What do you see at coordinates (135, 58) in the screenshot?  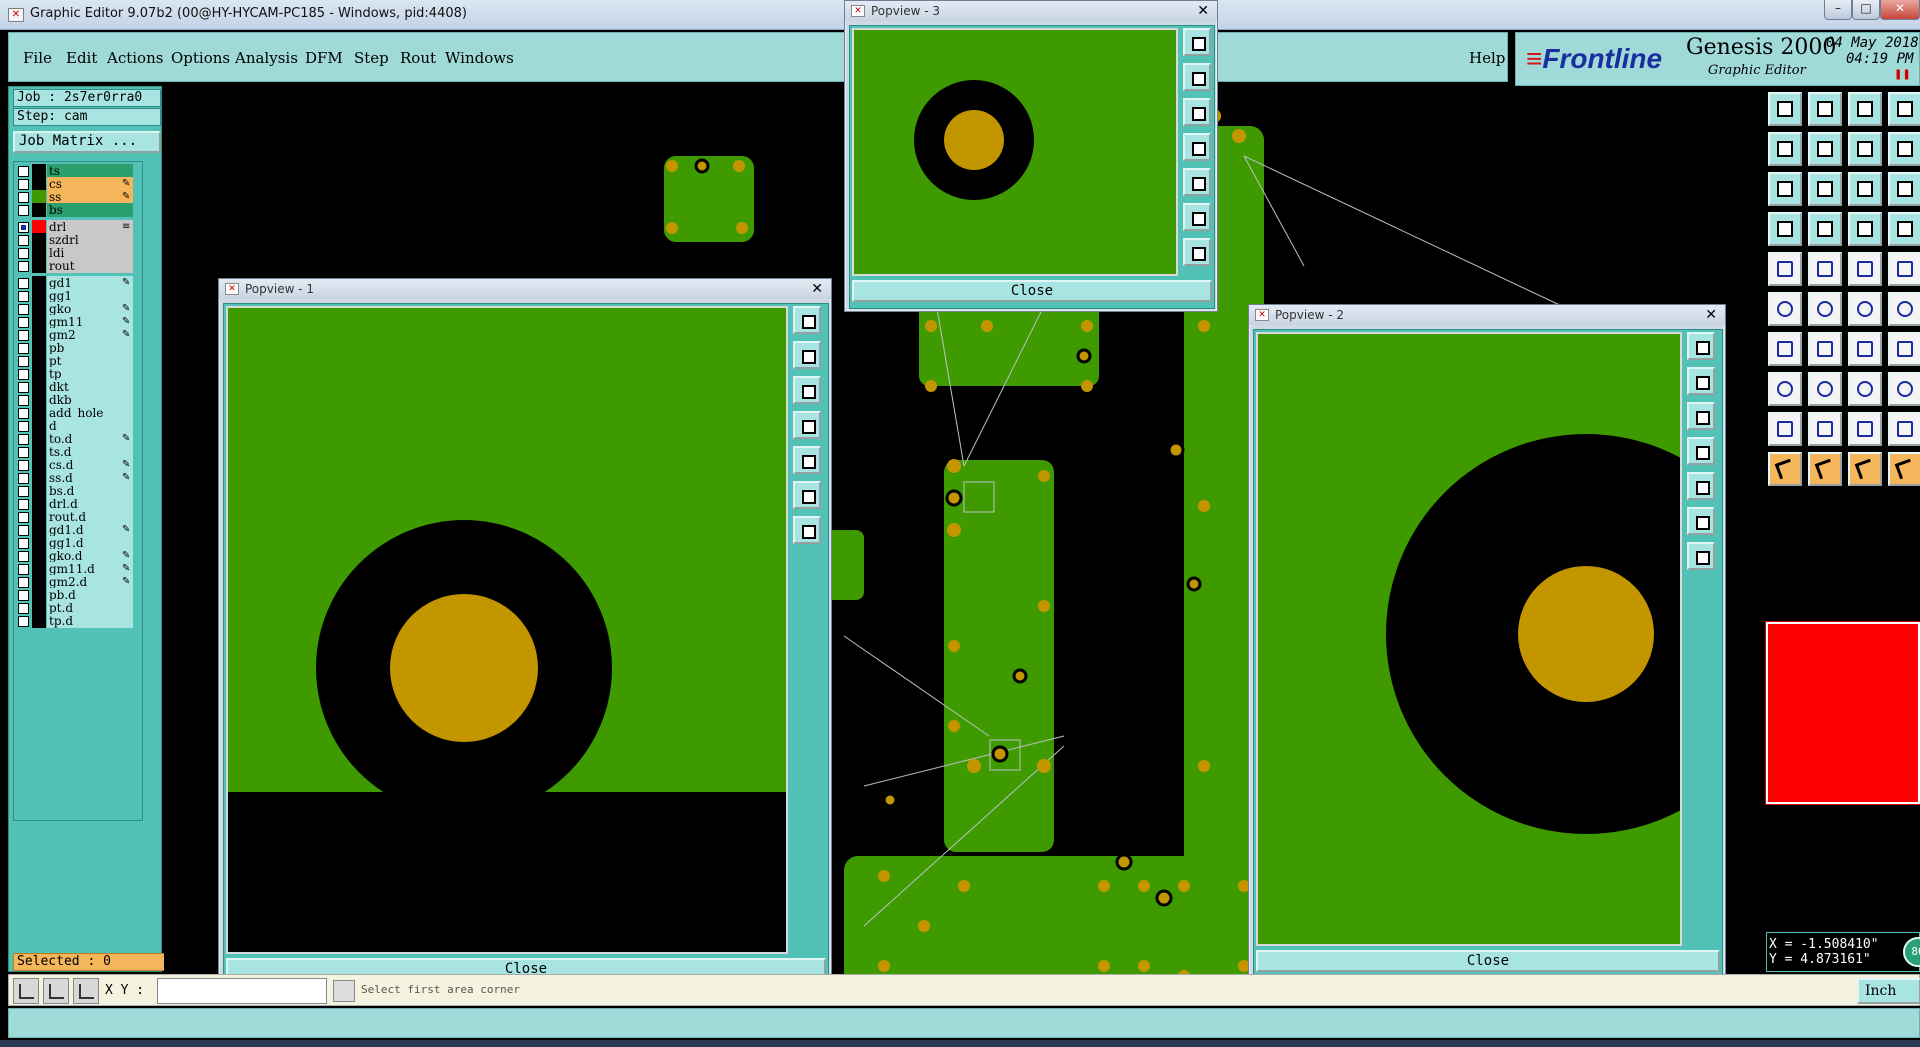 I see `menu-actions: Actions` at bounding box center [135, 58].